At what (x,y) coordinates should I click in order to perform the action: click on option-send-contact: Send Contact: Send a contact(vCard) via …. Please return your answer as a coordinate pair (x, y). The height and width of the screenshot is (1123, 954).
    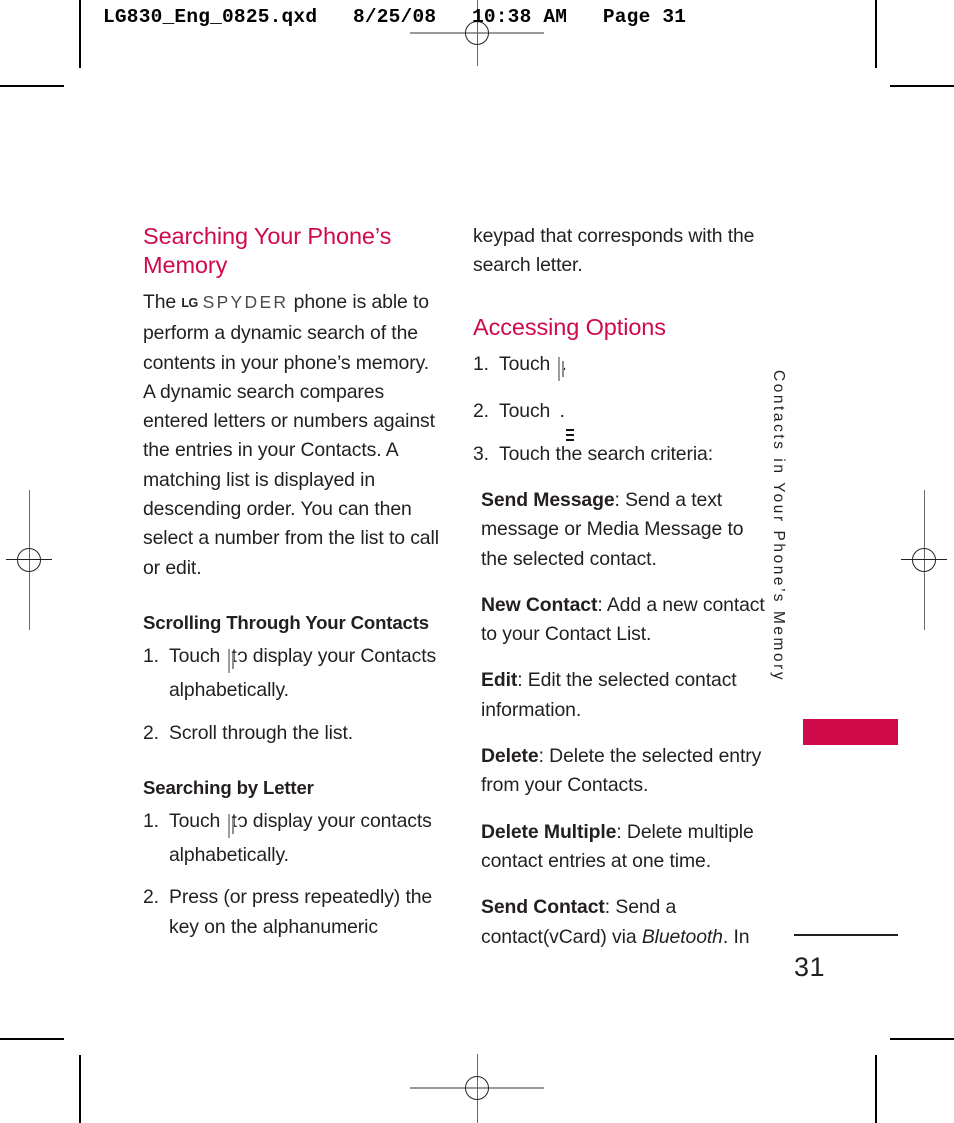
    Looking at the image, I should click on (623, 922).